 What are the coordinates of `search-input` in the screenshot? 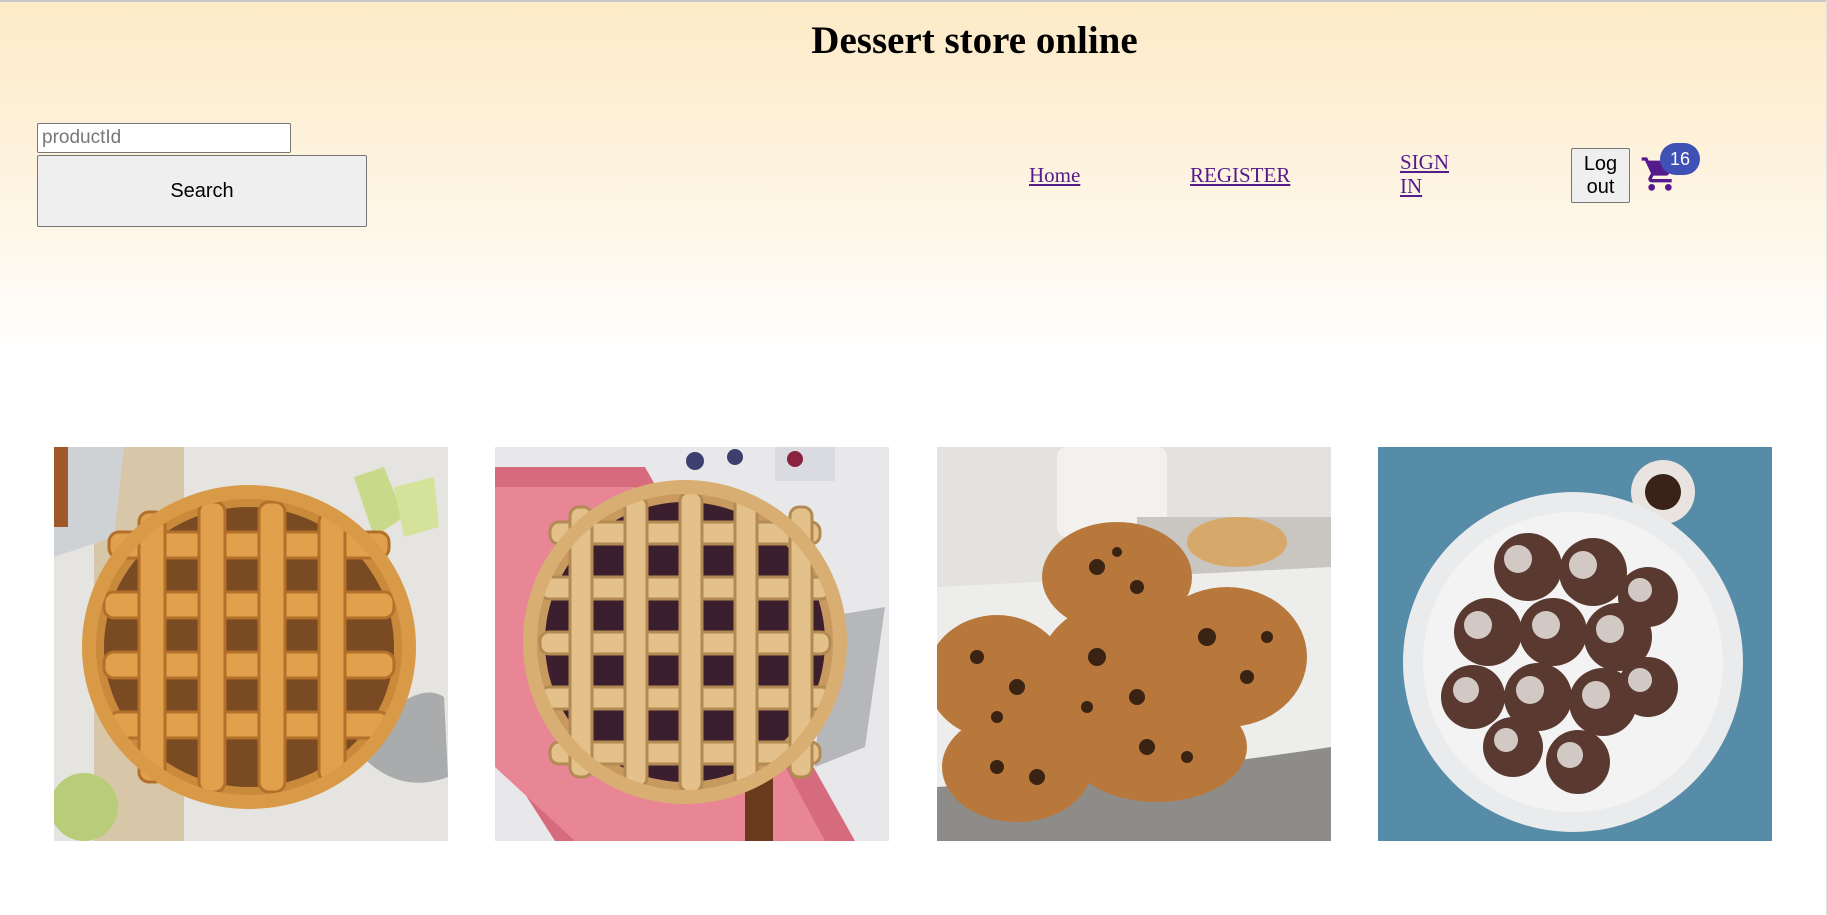 It's located at (164, 138).